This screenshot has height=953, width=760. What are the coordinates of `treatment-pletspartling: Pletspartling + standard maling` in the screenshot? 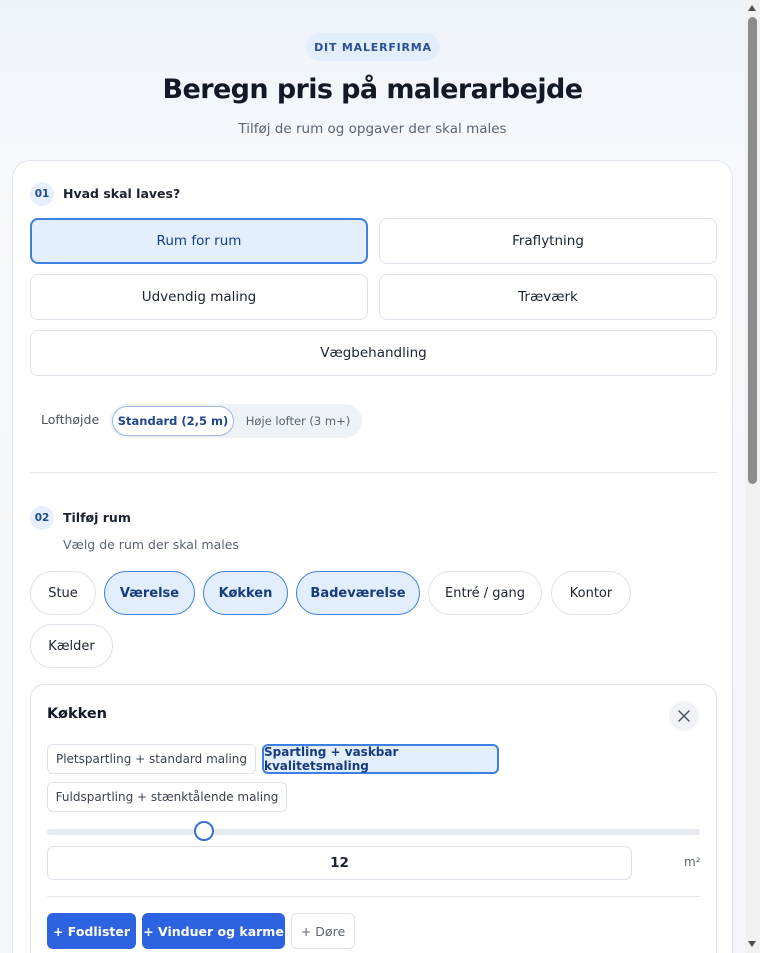 It's located at (151, 759).